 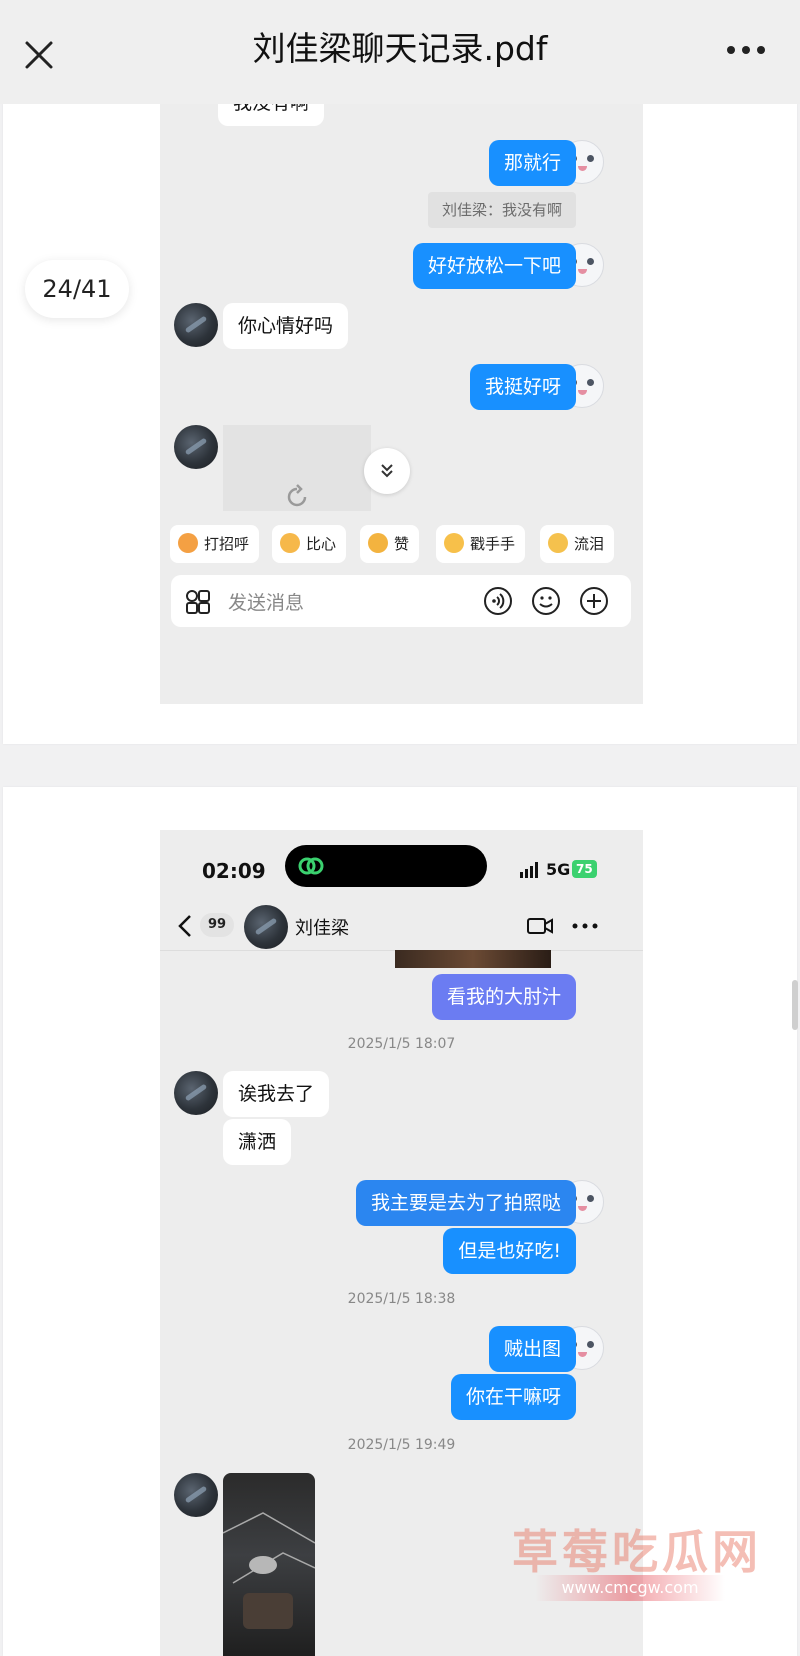 I want to click on double-chevron-down-icon, so click(x=387, y=471).